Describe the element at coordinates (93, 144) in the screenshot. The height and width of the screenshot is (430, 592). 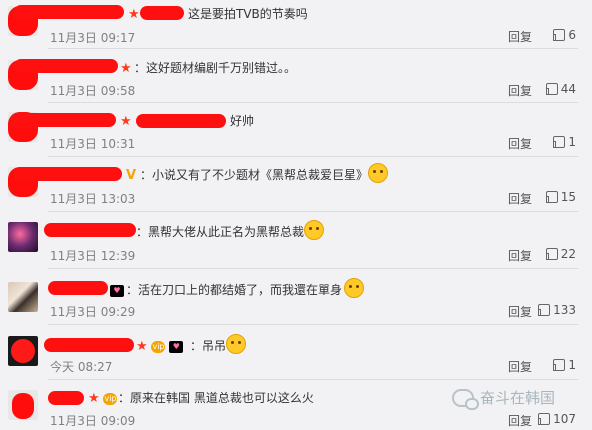
I see `comment-time: 11月3日 10:31` at that location.